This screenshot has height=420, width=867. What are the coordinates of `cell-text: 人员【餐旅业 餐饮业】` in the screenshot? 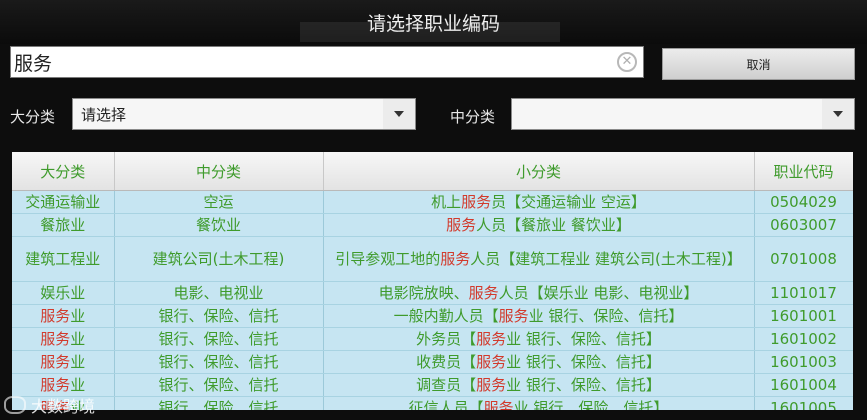 It's located at (553, 225).